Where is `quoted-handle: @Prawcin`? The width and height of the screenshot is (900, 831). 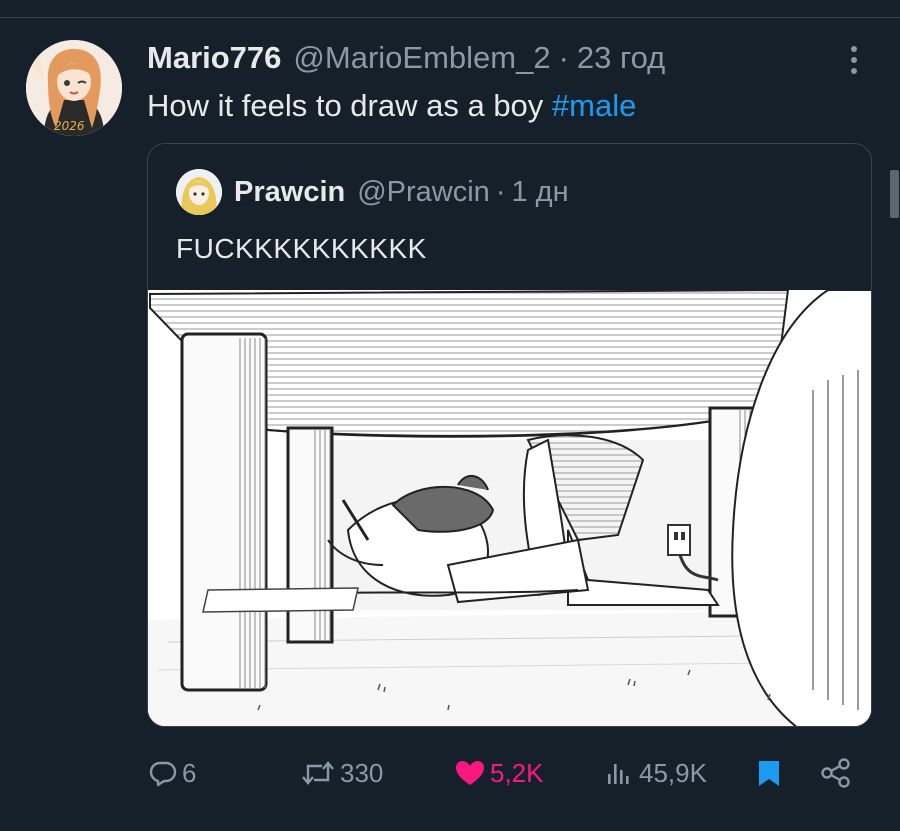
quoted-handle: @Prawcin is located at coordinates (423, 192).